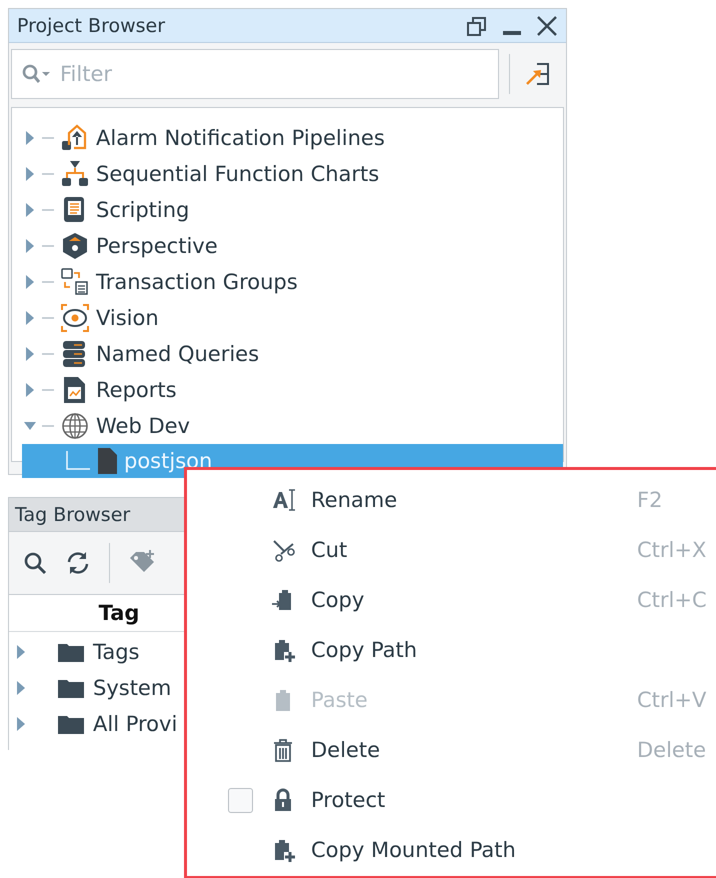  Describe the element at coordinates (91, 25) in the screenshot. I see `panel-title: Project Browser` at that location.